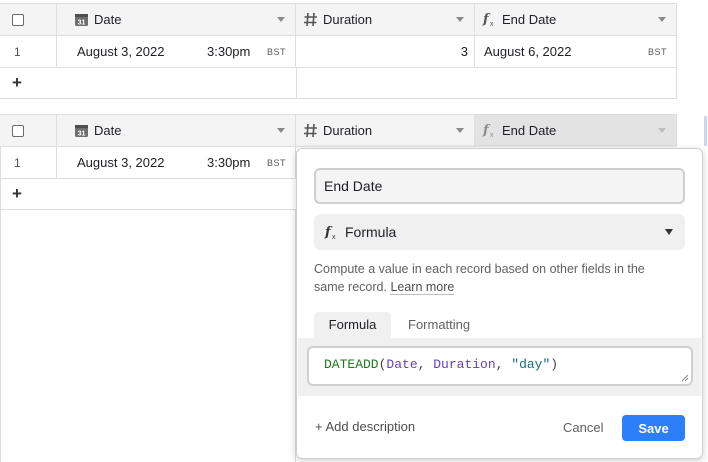  I want to click on field-type-select: fx Formula, so click(499, 232).